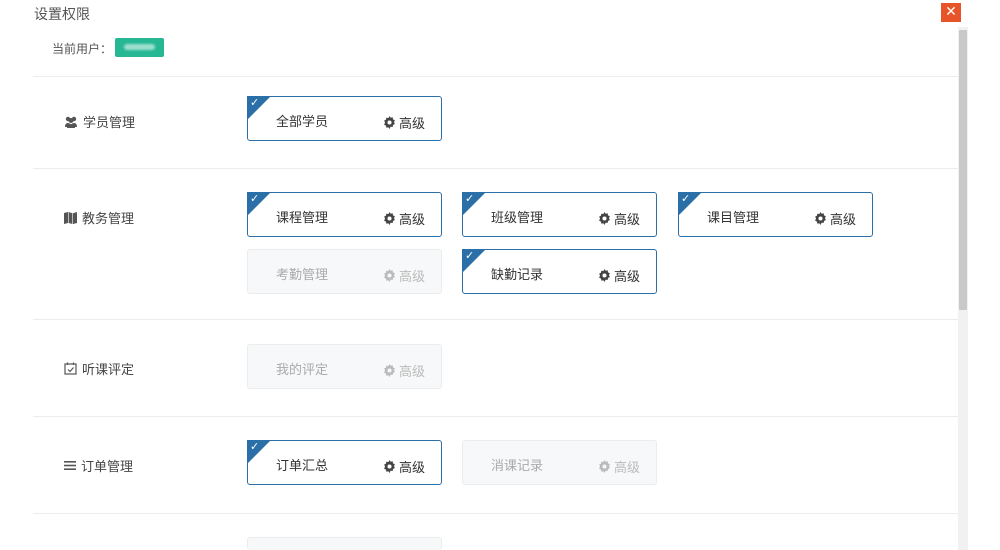  Describe the element at coordinates (302, 122) in the screenshot. I see `perm-name: 全部学员` at that location.